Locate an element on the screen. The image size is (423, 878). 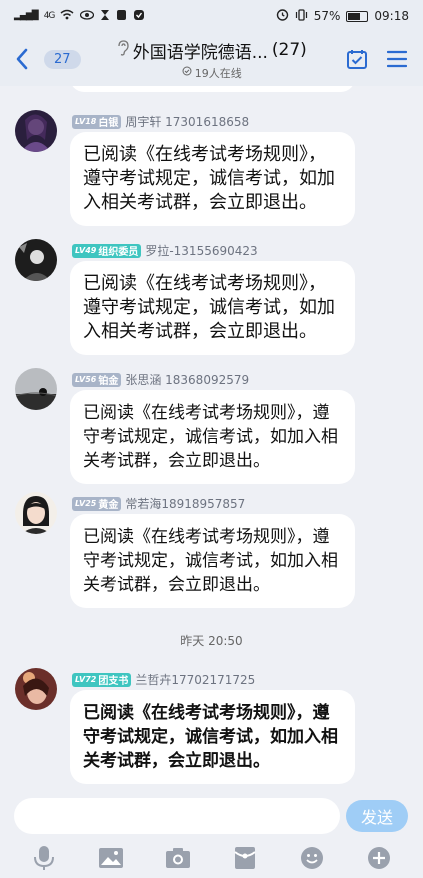
clock: 09:18 is located at coordinates (391, 16).